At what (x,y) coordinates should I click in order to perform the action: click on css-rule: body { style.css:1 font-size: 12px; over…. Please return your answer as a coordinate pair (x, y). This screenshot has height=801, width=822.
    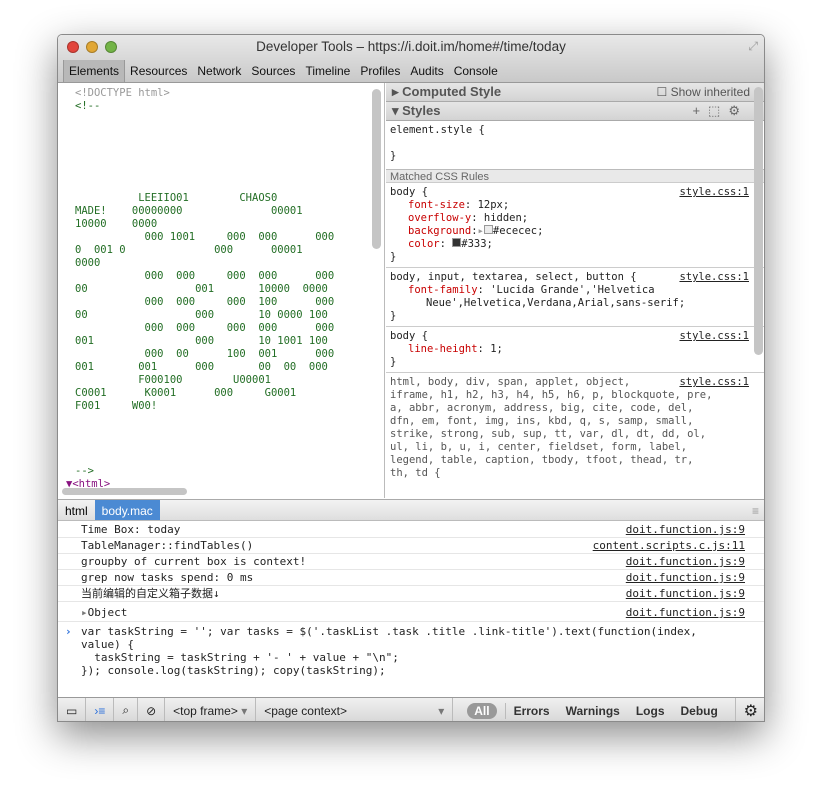
    Looking at the image, I should click on (575, 225).